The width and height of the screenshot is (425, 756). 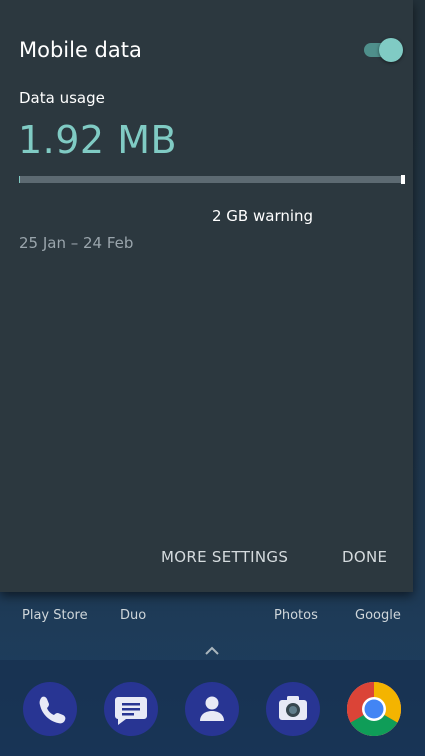 What do you see at coordinates (378, 615) in the screenshot?
I see `app-label-google: Google` at bounding box center [378, 615].